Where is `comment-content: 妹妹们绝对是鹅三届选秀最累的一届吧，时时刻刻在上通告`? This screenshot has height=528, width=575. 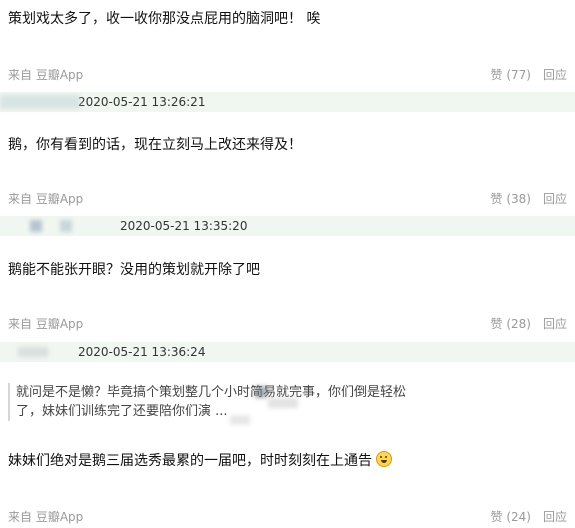 comment-content: 妹妹们绝对是鹅三届选秀最累的一届吧，时时刻刻在上通告 is located at coordinates (200, 459).